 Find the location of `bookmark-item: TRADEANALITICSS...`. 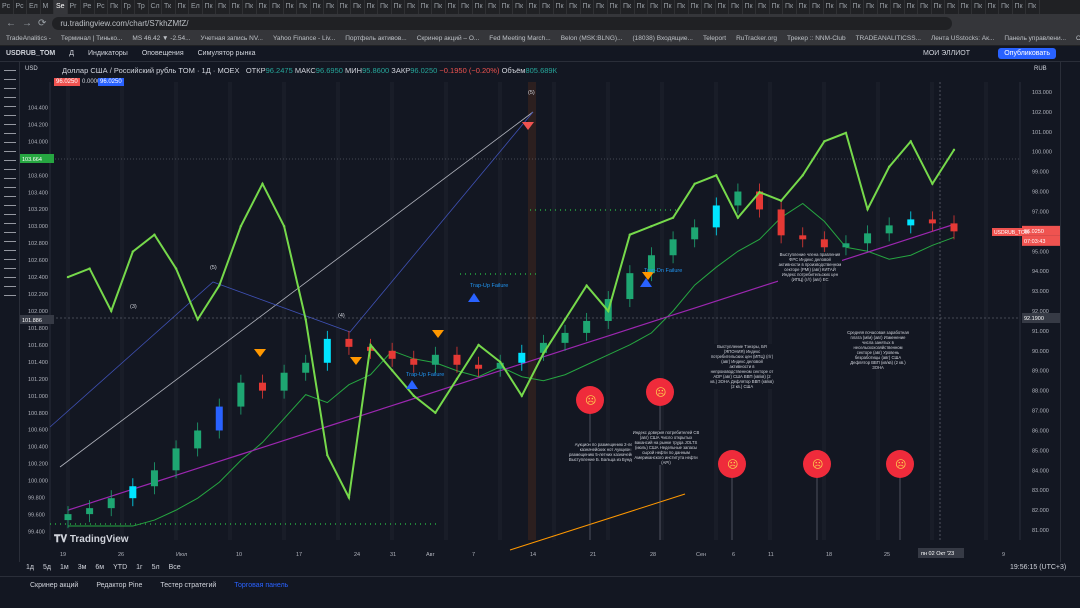

bookmark-item: TRADEANALITICSS... is located at coordinates (888, 38).